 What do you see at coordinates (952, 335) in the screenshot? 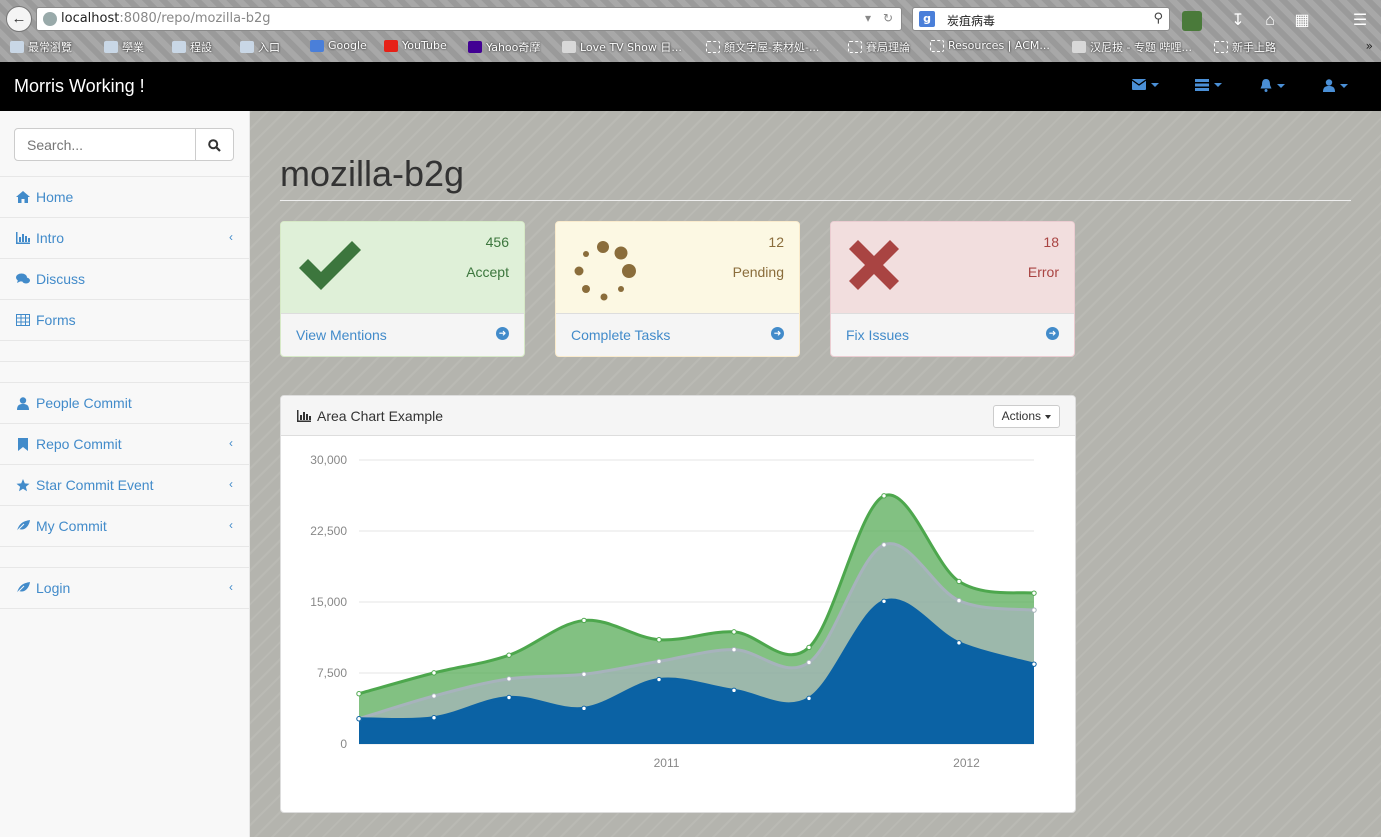
I see `fix-issues-link: Fix Issues ➜` at bounding box center [952, 335].